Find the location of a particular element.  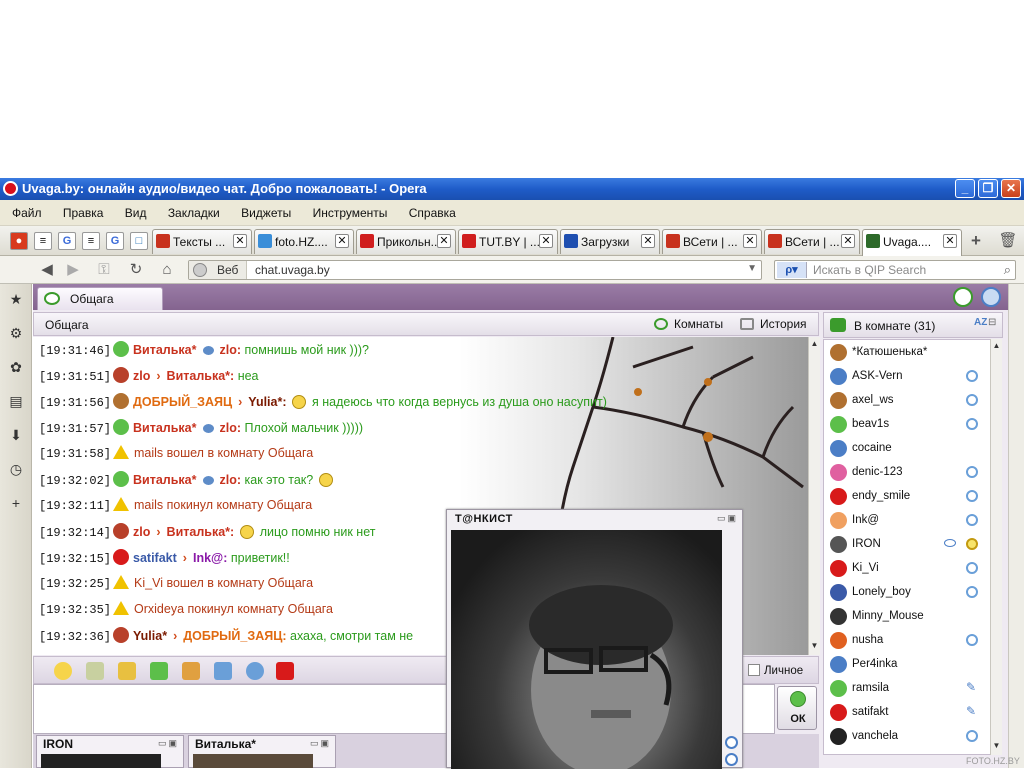

tab-1: foto.HZ.... ✕ is located at coordinates (304, 241).